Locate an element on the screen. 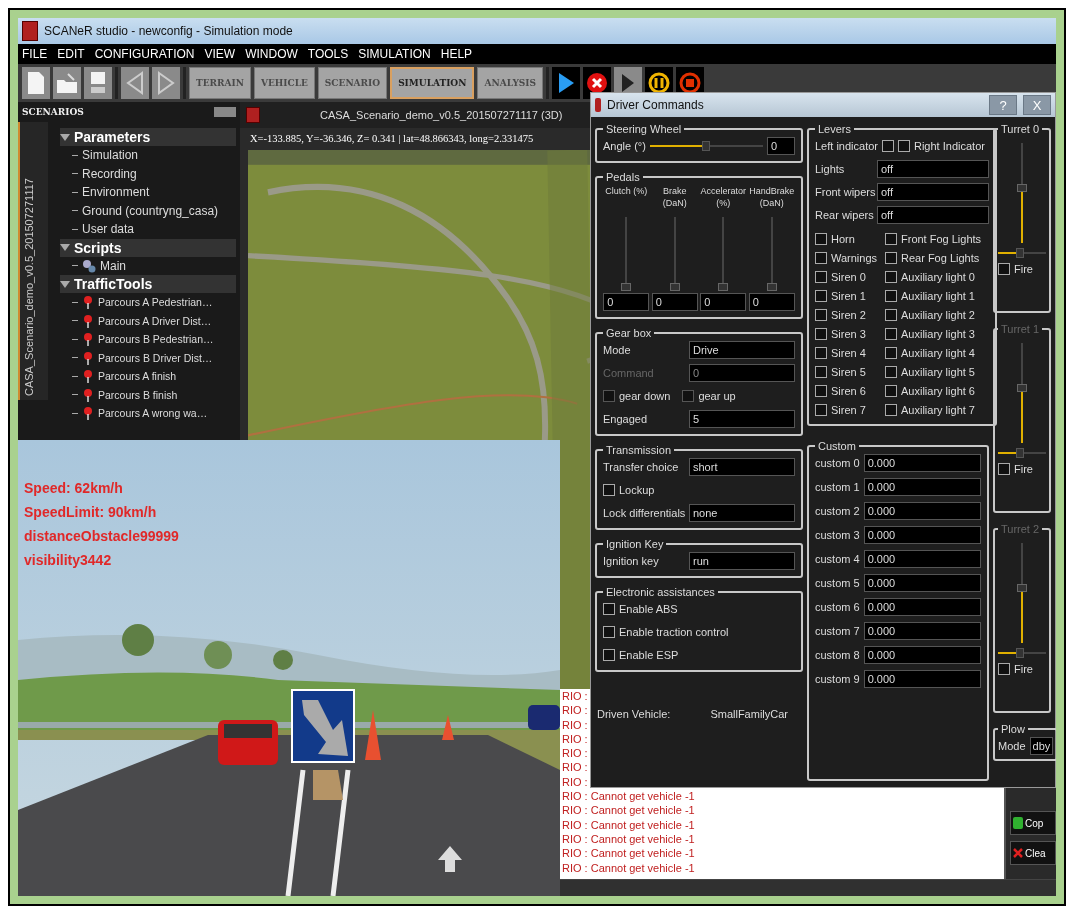  play-icon is located at coordinates (566, 83).